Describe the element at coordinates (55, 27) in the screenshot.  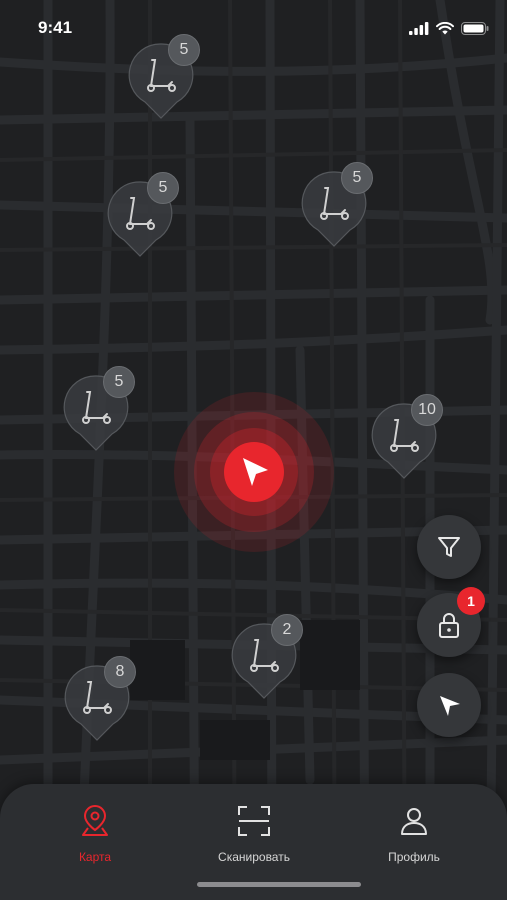
I see `status-time: 9:41` at that location.